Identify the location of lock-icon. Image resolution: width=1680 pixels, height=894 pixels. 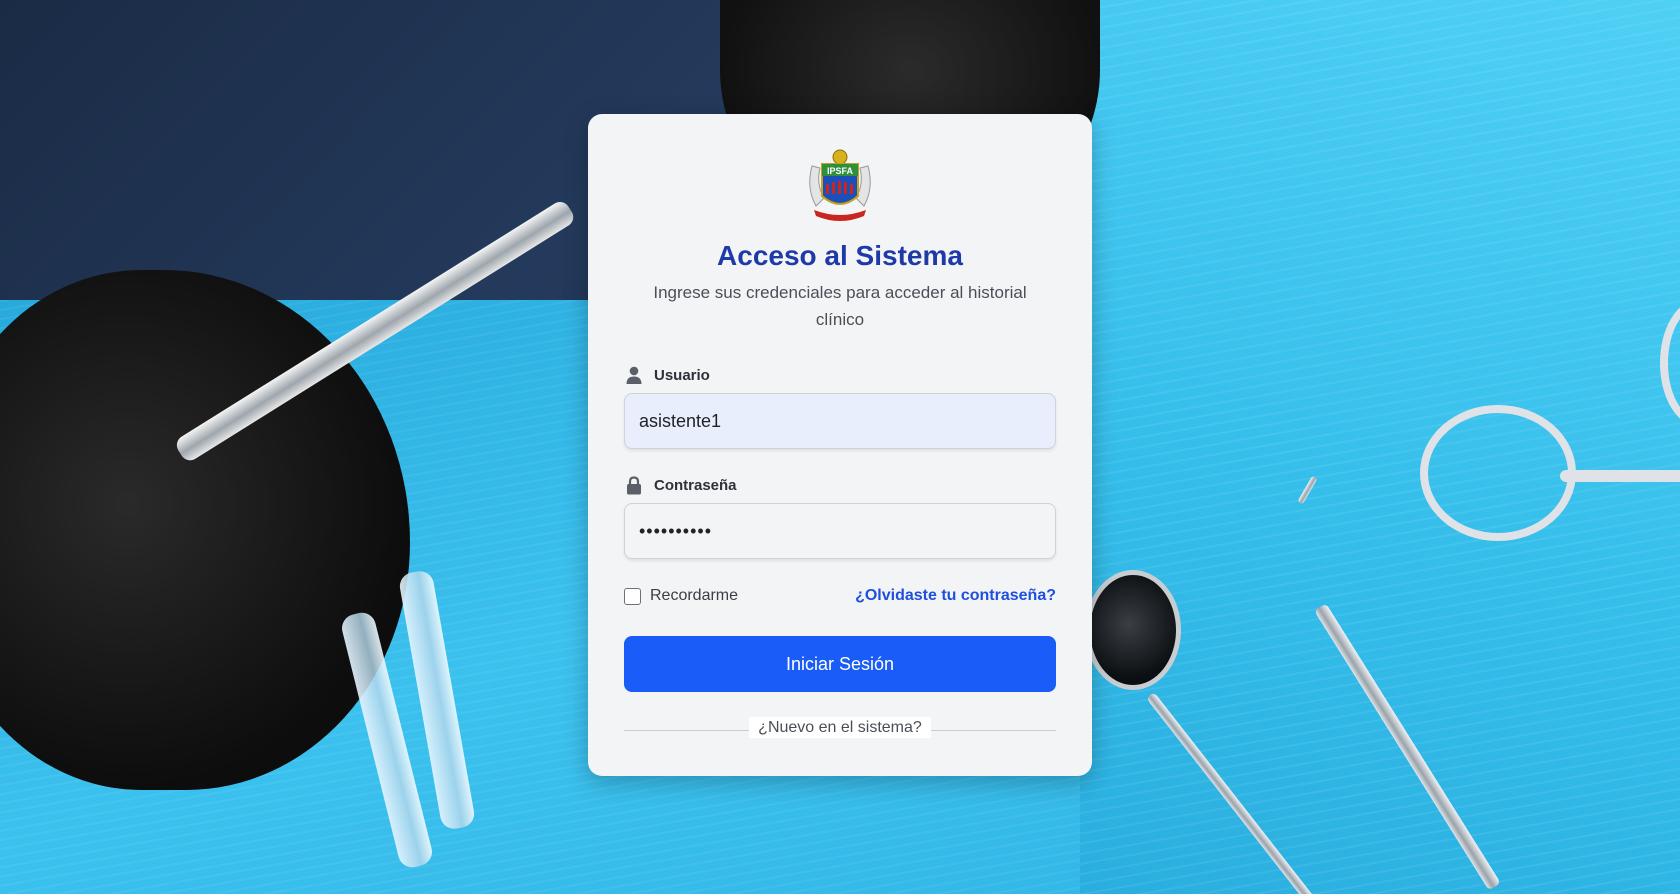
(634, 485).